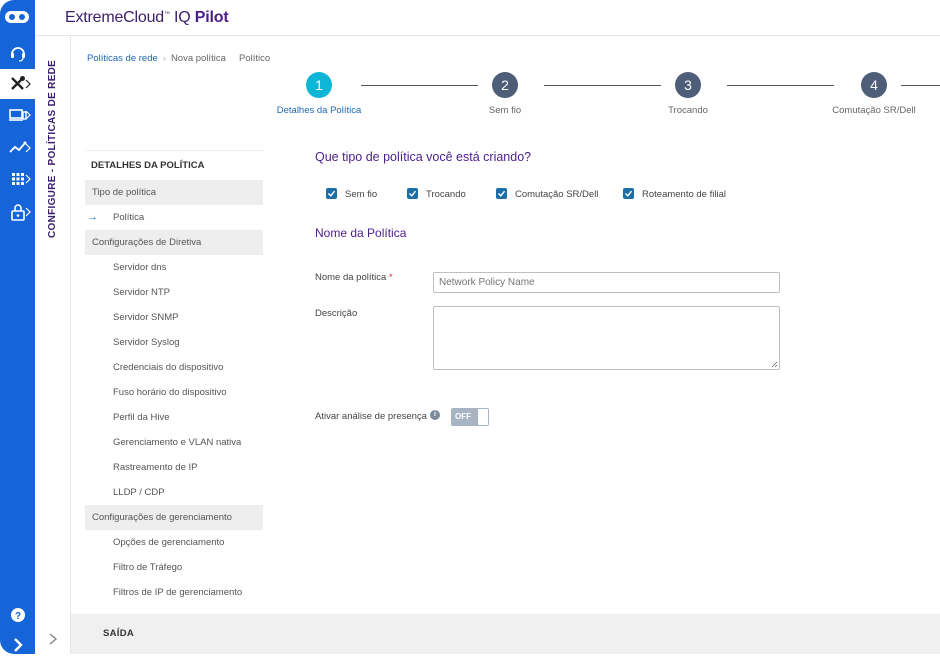  I want to click on brand-name: ExtremeCloud, so click(114, 17).